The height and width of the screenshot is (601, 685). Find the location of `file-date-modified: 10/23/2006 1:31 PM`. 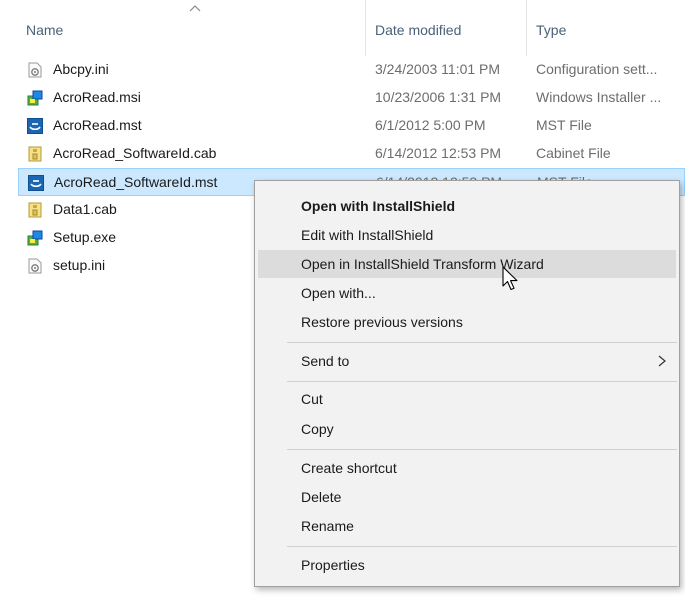

file-date-modified: 10/23/2006 1:31 PM is located at coordinates (438, 97).